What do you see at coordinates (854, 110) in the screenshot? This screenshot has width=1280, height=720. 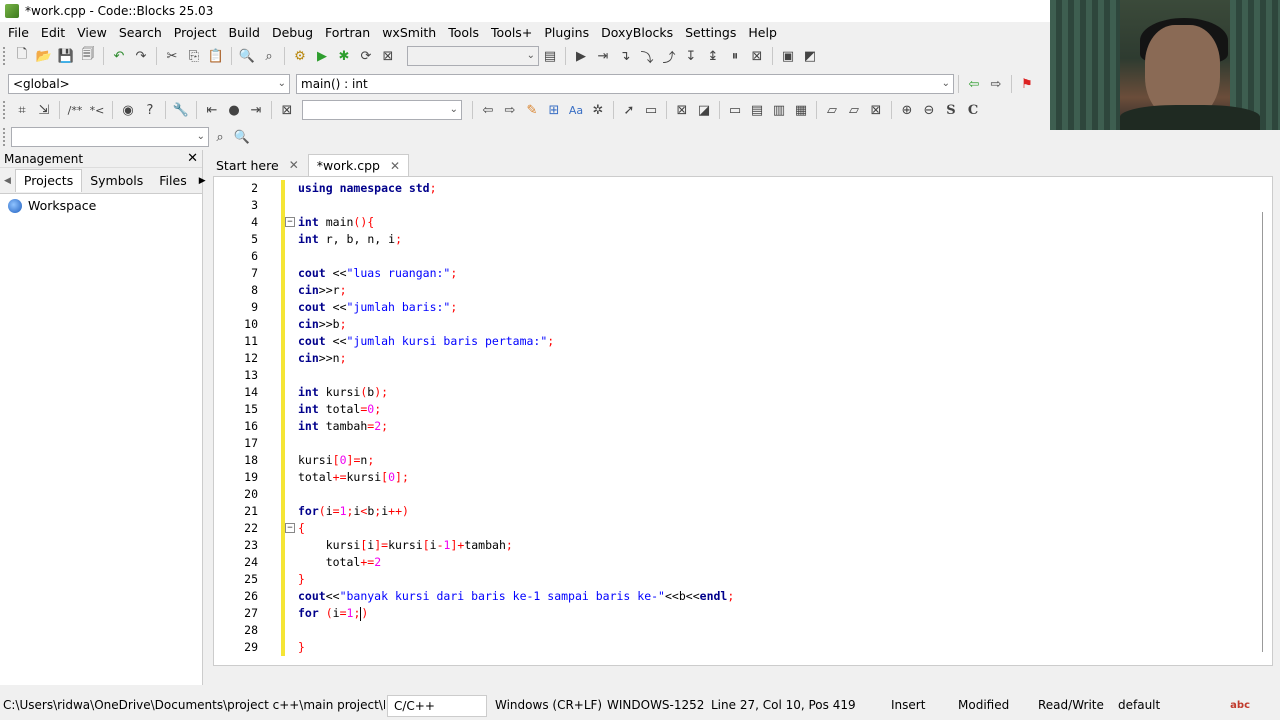 I see `continue-icon: ▱` at bounding box center [854, 110].